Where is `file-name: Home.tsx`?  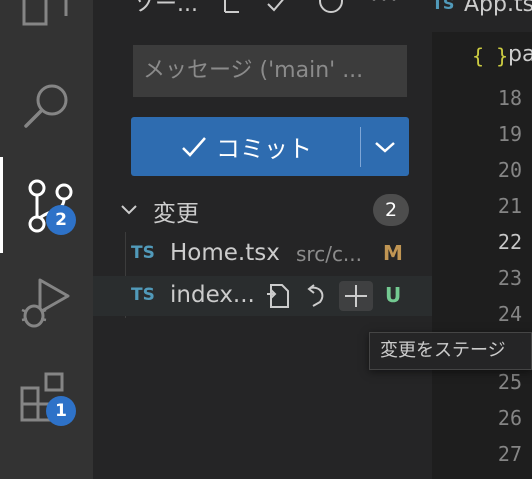
file-name: Home.tsx is located at coordinates (225, 253).